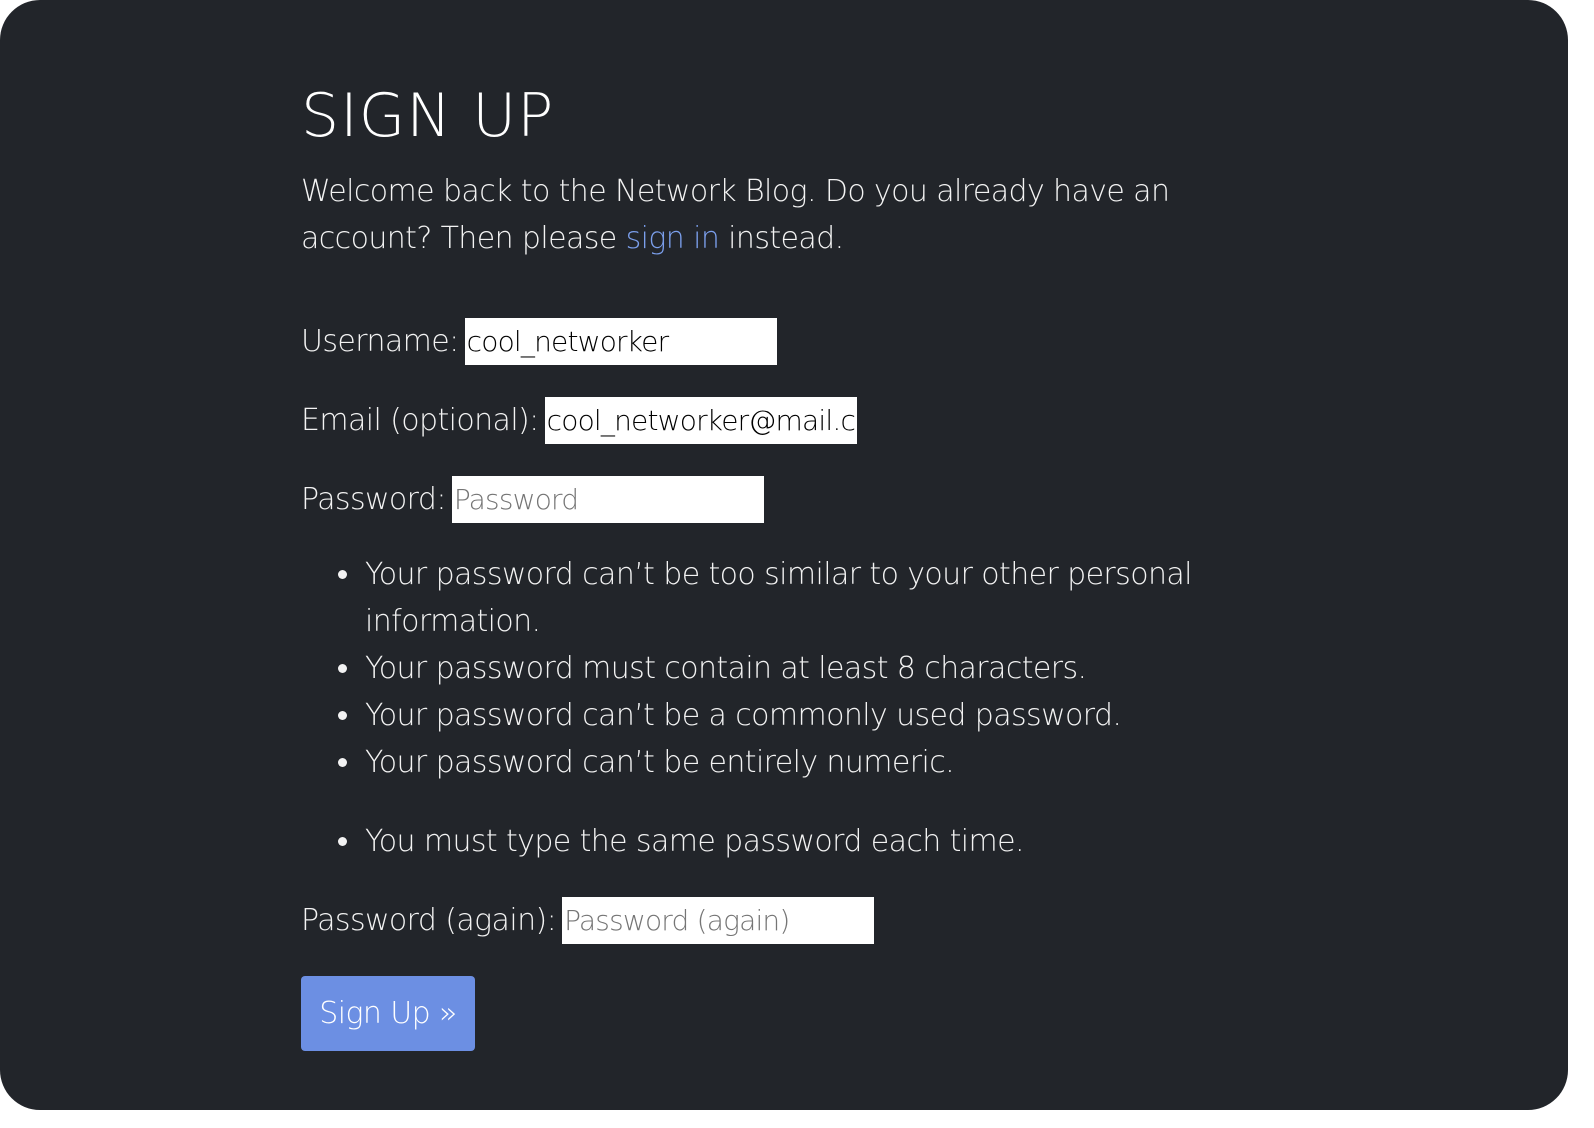  Describe the element at coordinates (700, 420) in the screenshot. I see `email-input` at that location.